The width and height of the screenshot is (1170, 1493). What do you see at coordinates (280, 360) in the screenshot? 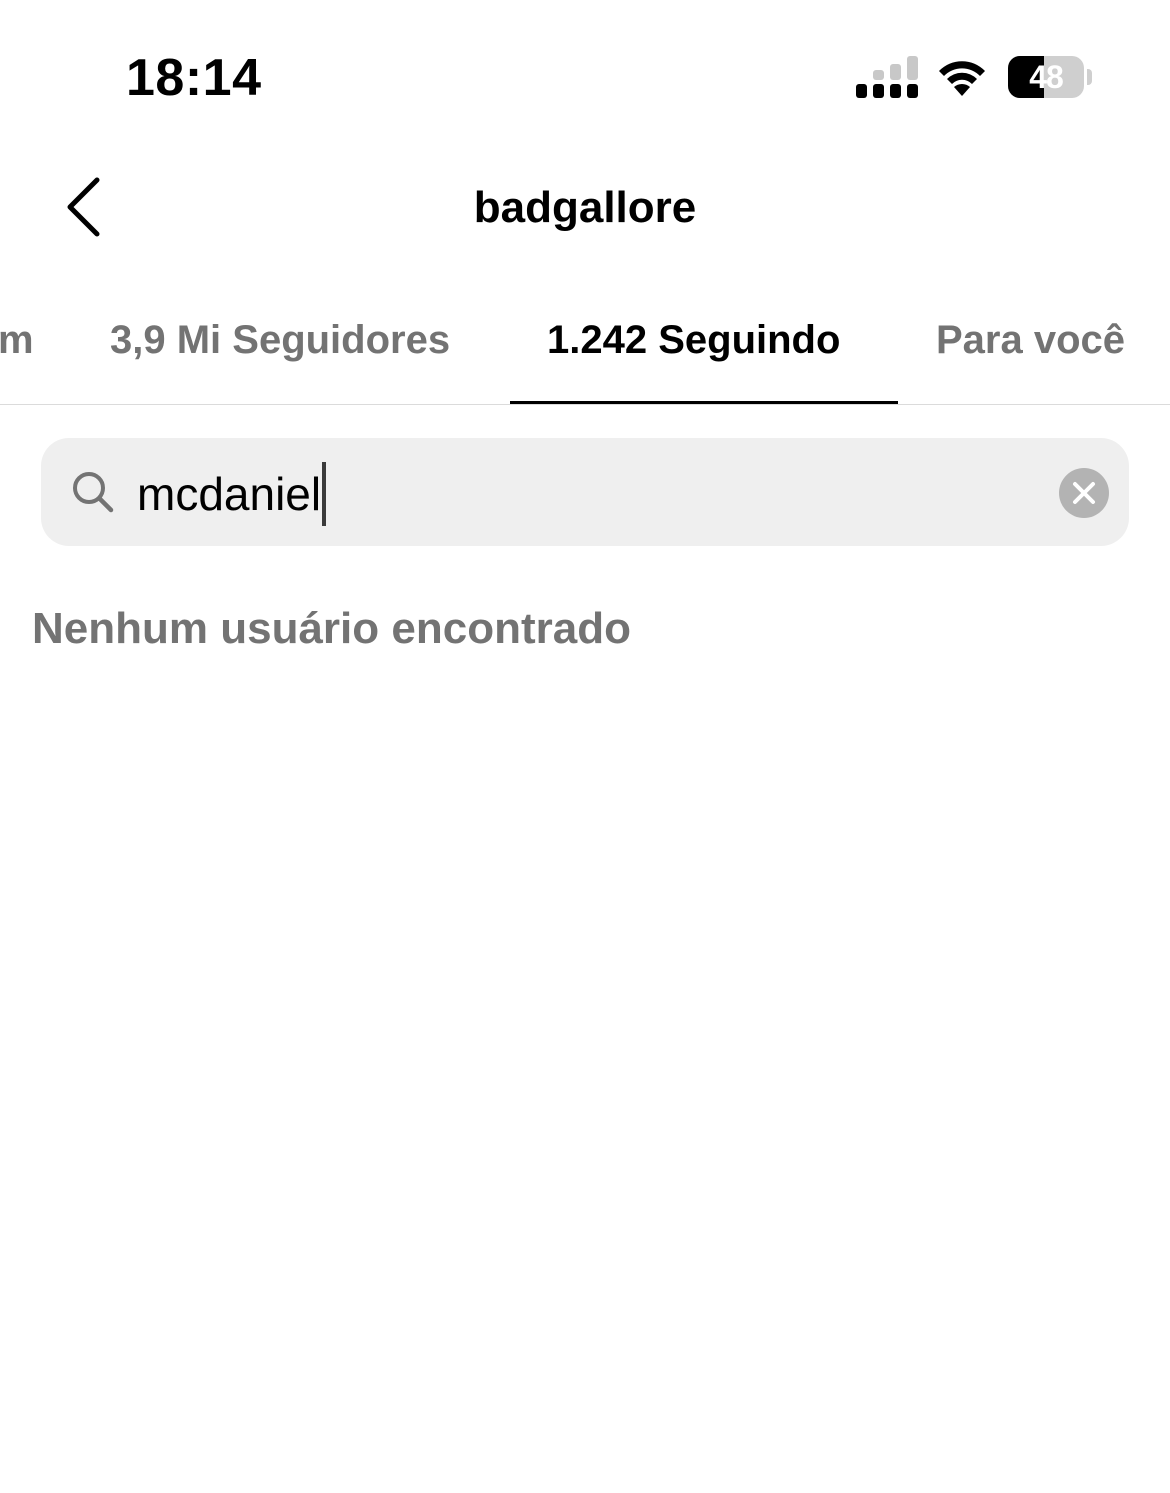
I see `tab-followers: 3,9 Mi Seguidores` at bounding box center [280, 360].